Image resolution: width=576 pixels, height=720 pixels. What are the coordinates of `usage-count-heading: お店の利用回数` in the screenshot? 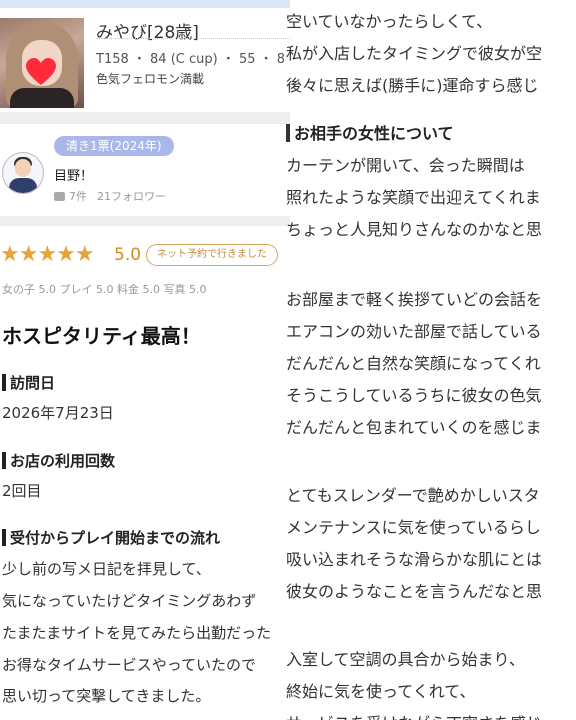 It's located at (58, 460).